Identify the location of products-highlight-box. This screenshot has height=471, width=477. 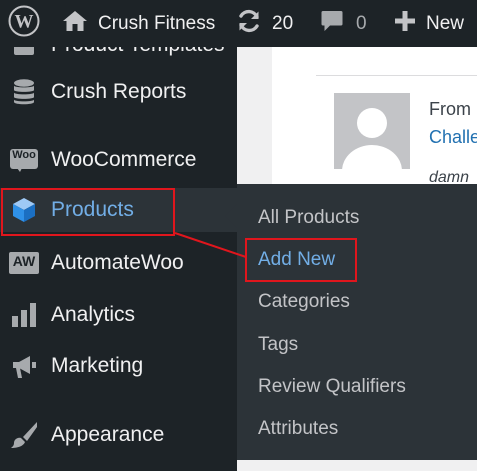
(88, 212).